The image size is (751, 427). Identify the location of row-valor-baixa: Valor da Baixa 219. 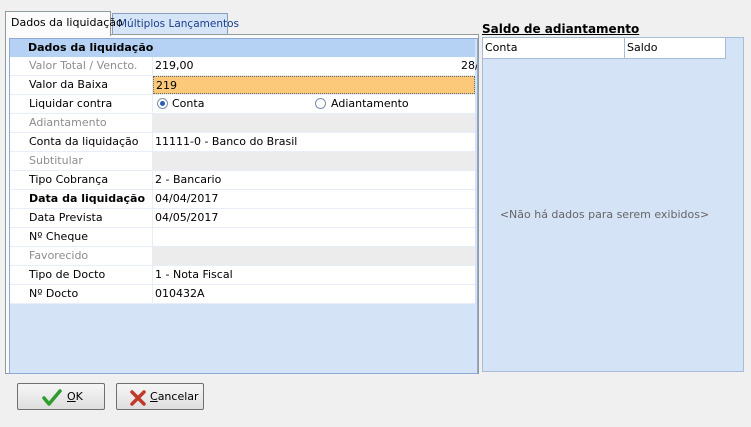
(242, 85).